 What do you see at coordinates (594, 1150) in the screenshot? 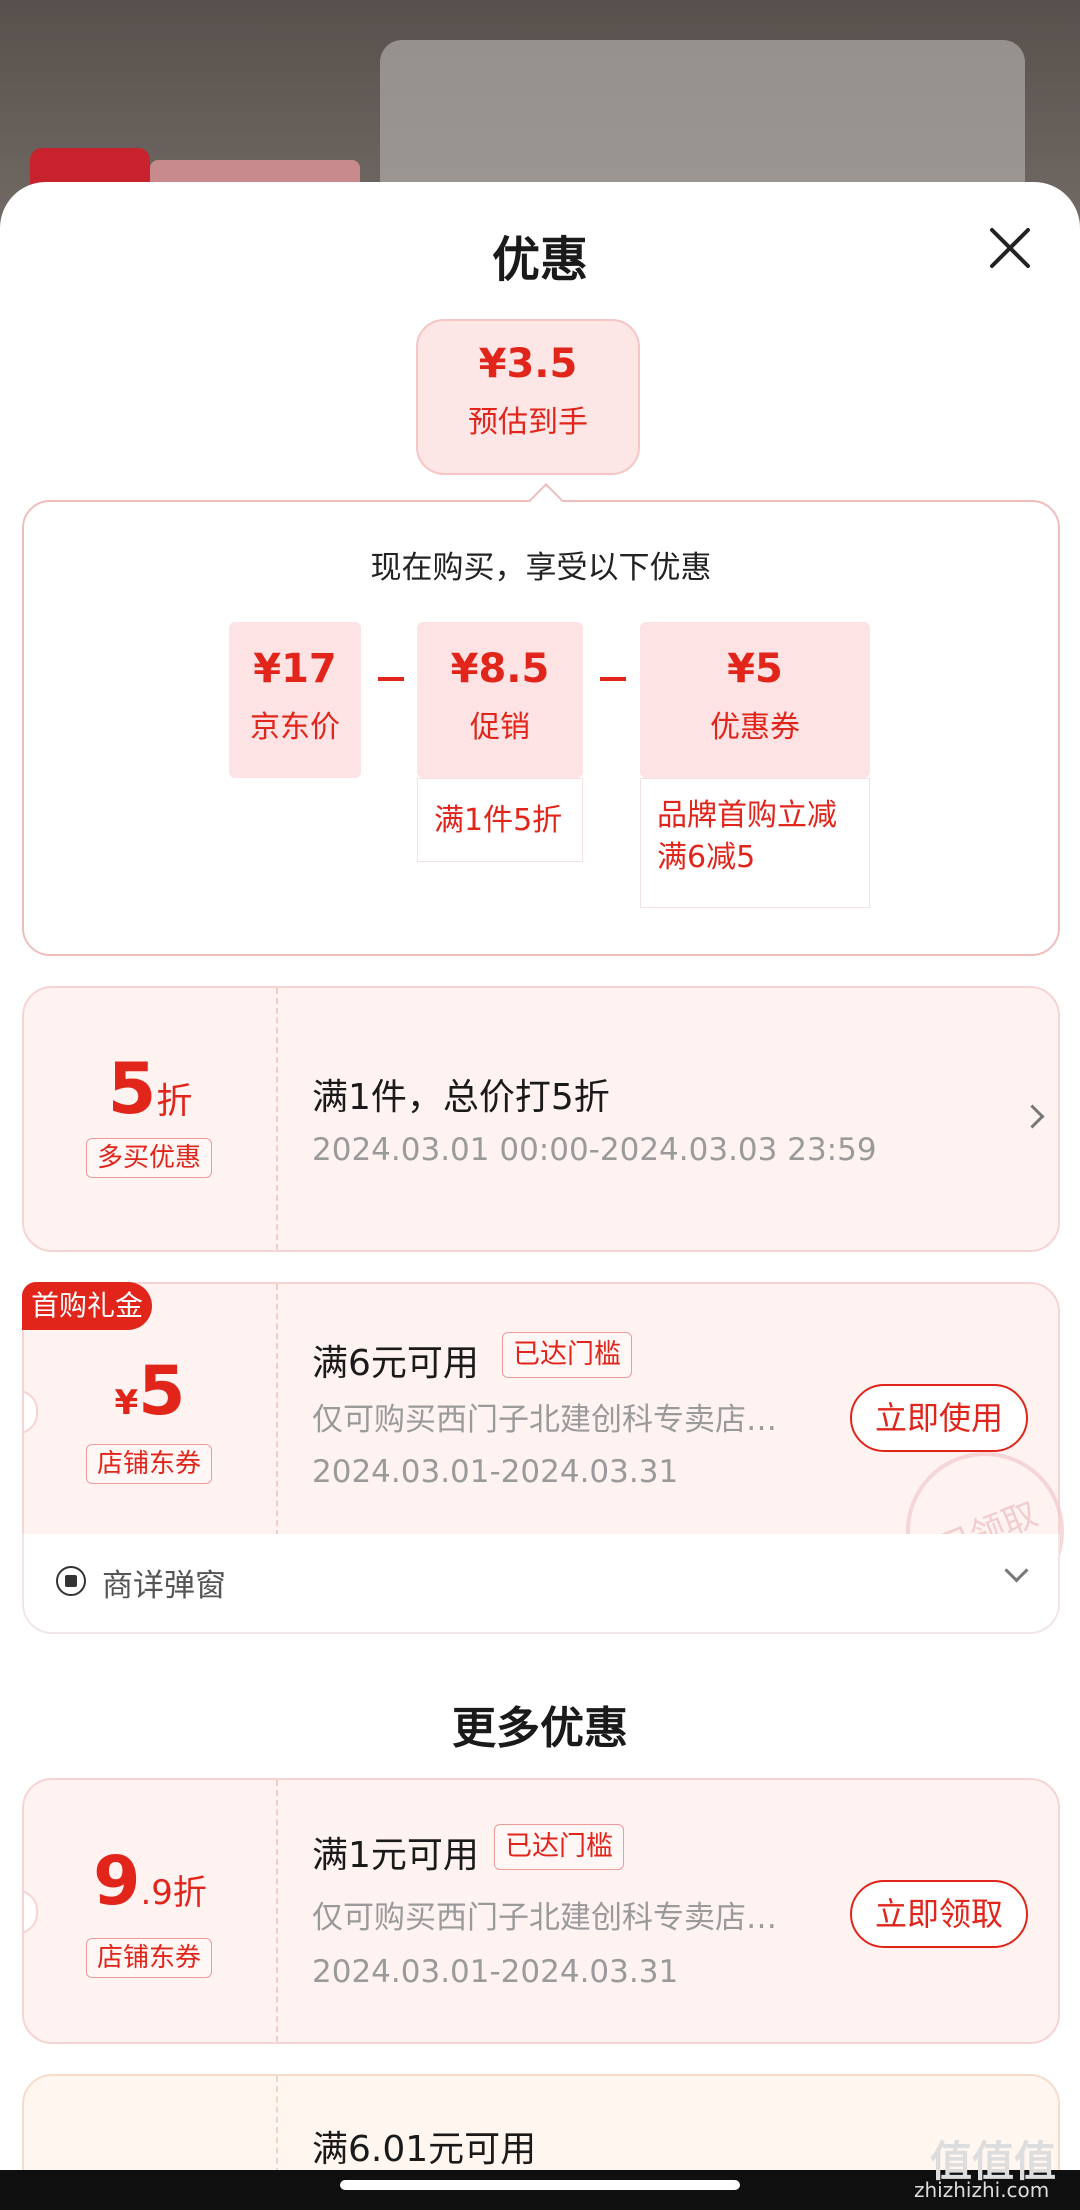
I see `coupon-period: 2024.03.01 00:00-2024.03.03 23:59` at bounding box center [594, 1150].